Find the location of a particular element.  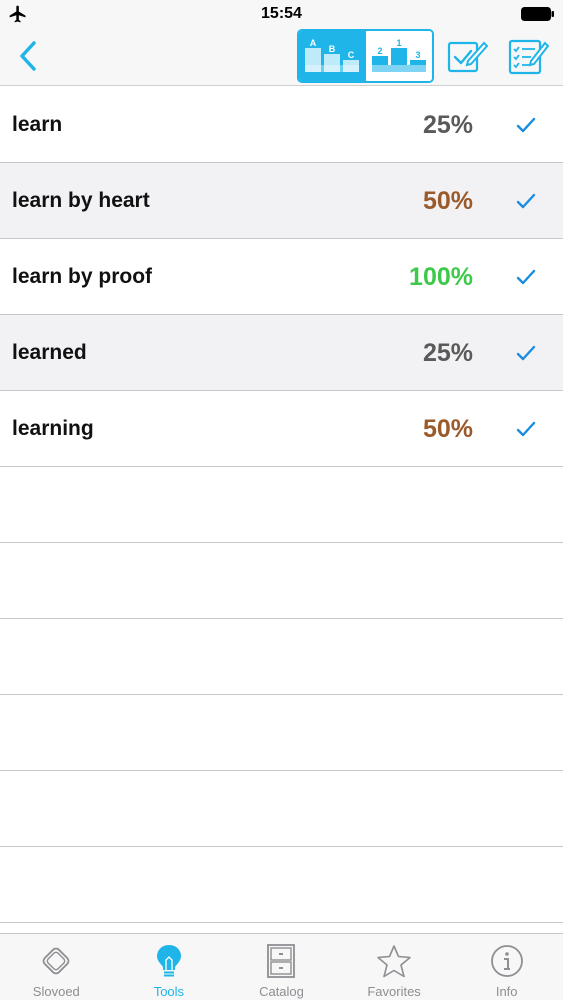

slovoed-logo-icon is located at coordinates (56, 961).